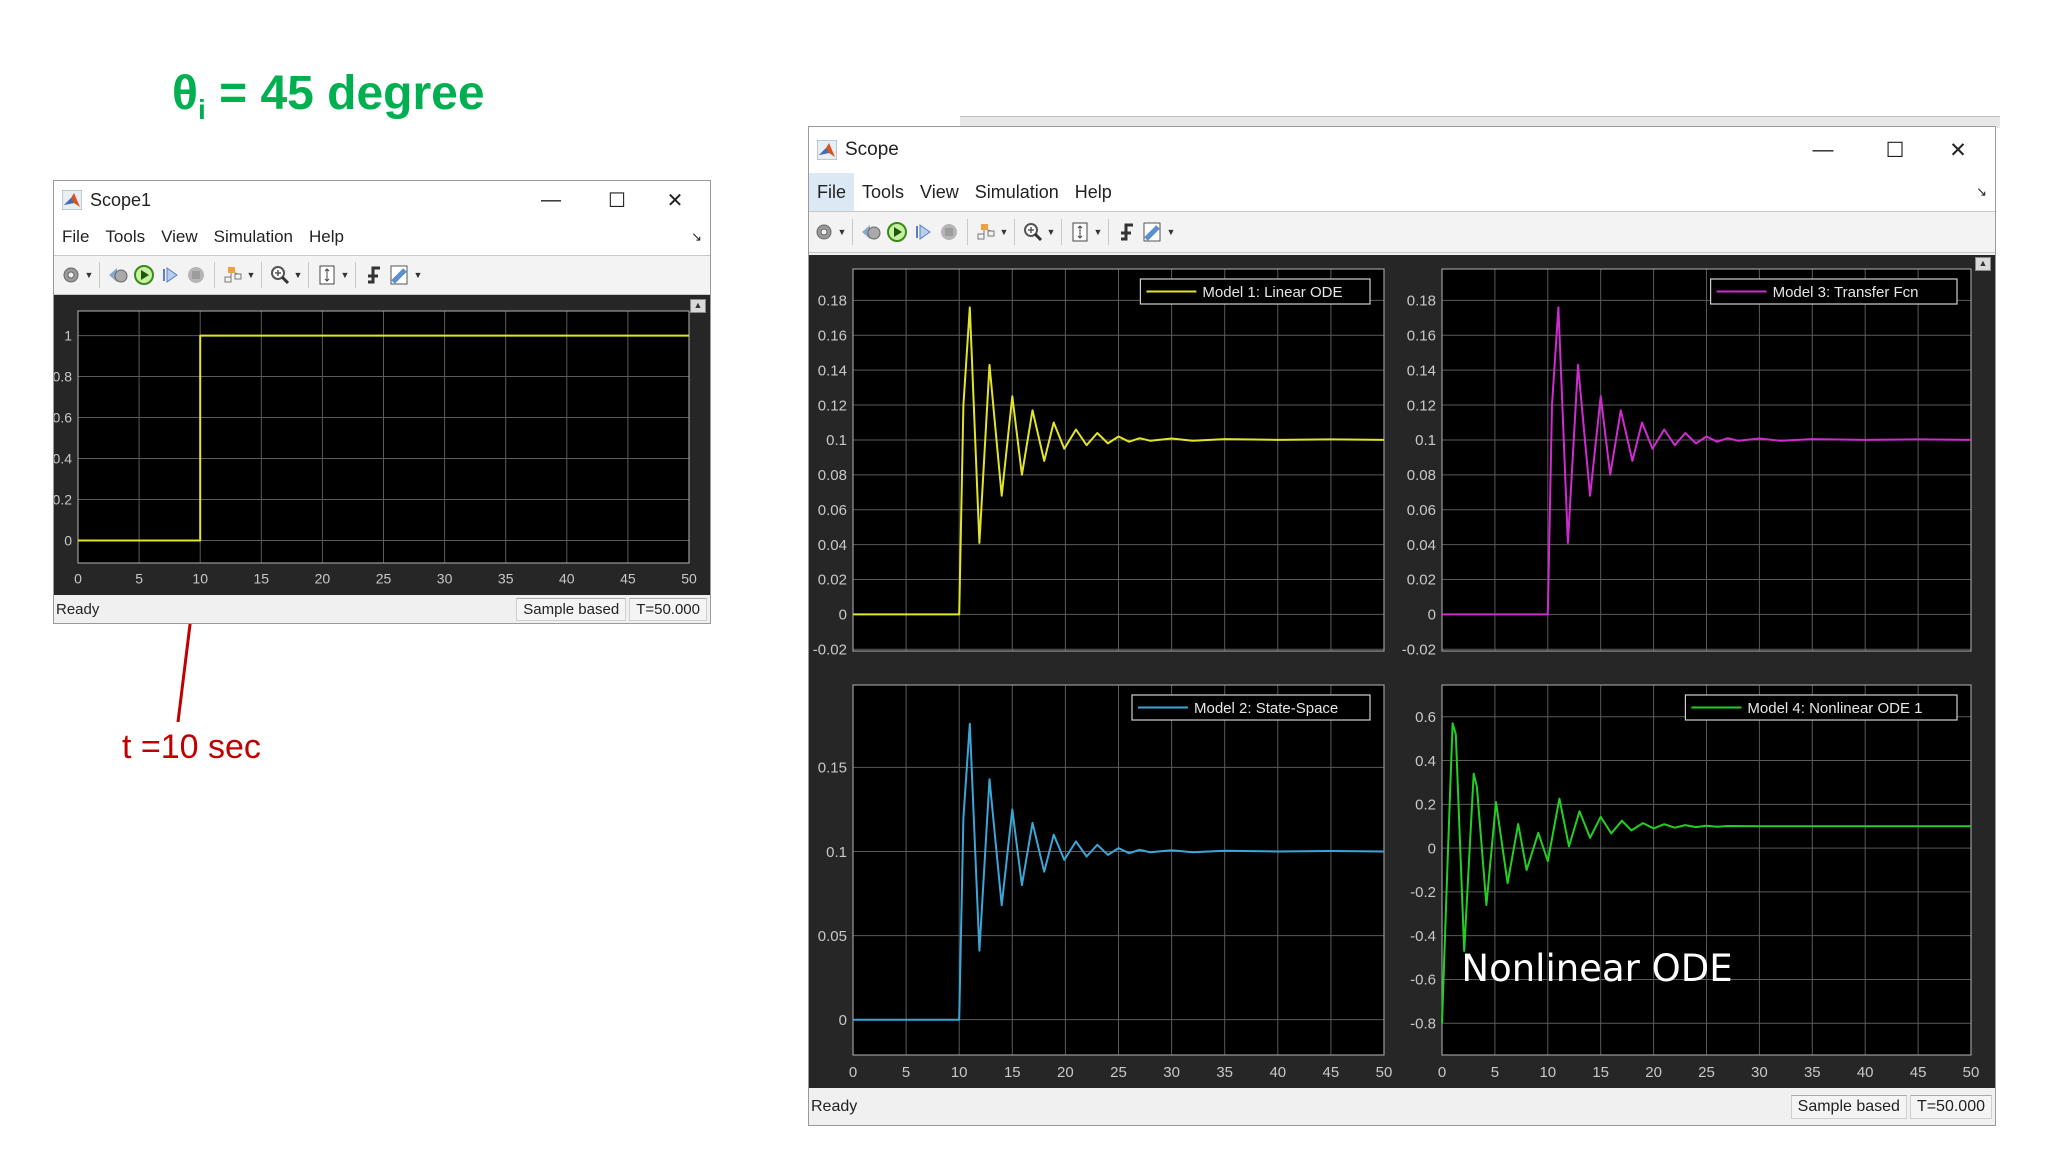  Describe the element at coordinates (1653, 1072) in the screenshot. I see `x-tick-label: 20` at that location.